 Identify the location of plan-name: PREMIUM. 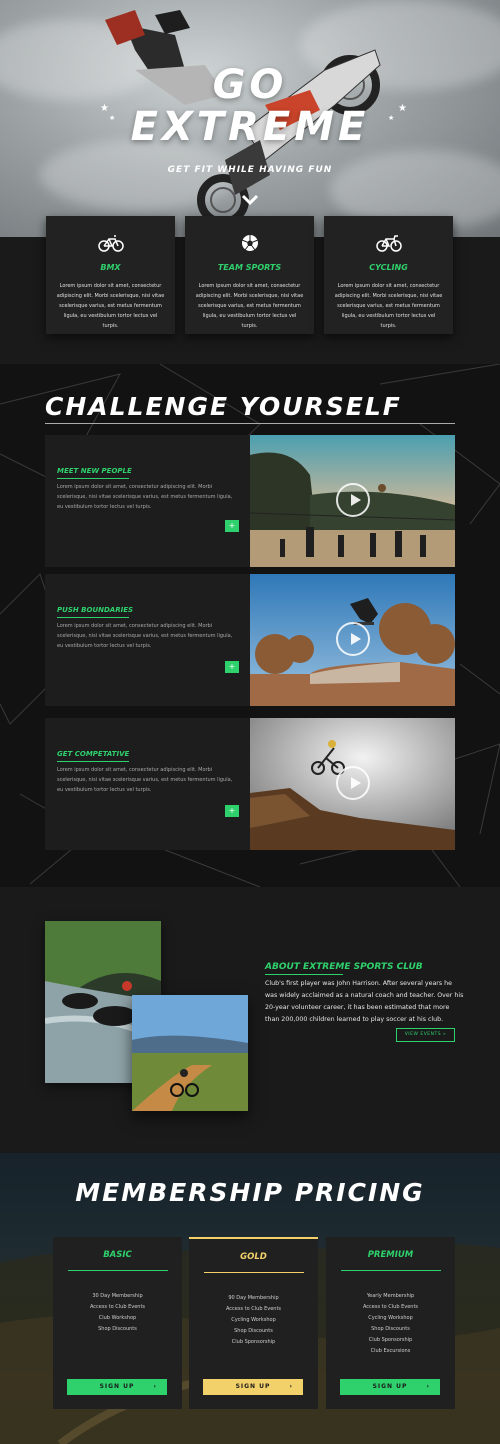
(390, 1255).